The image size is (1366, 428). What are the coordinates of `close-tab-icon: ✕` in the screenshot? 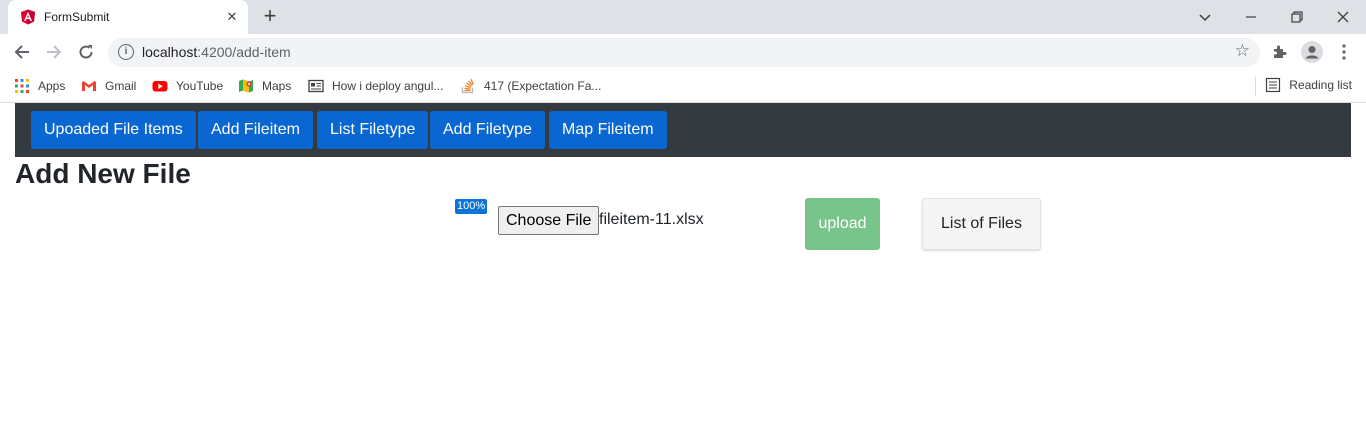 It's located at (232, 17).